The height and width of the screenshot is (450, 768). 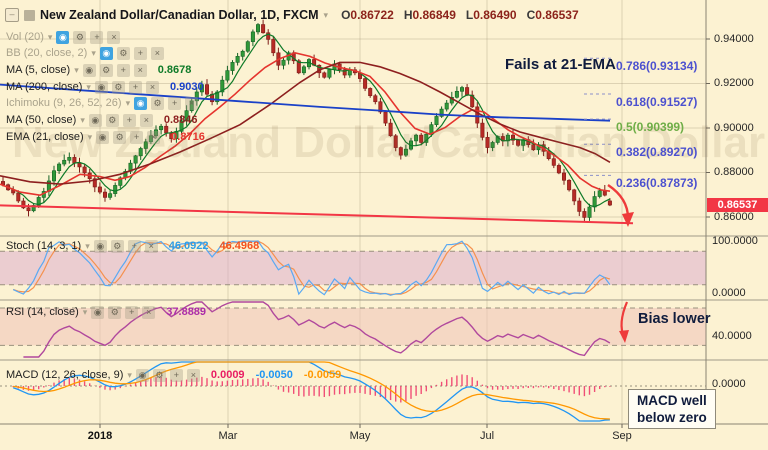 I want to click on indicator-label: MA (50, close), so click(x=41, y=120).